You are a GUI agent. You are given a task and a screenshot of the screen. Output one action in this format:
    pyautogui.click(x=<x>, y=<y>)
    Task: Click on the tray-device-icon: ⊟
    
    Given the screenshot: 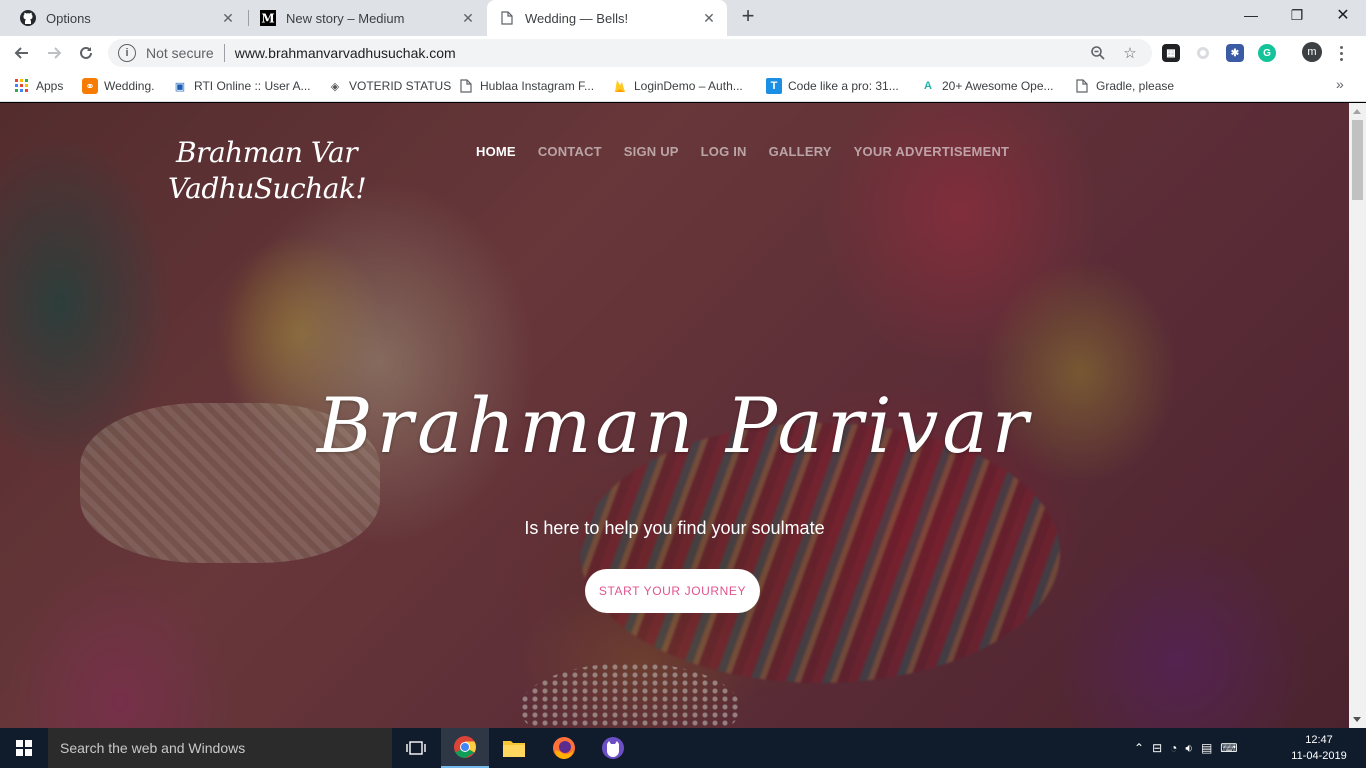 What is the action you would take?
    pyautogui.click(x=1157, y=748)
    